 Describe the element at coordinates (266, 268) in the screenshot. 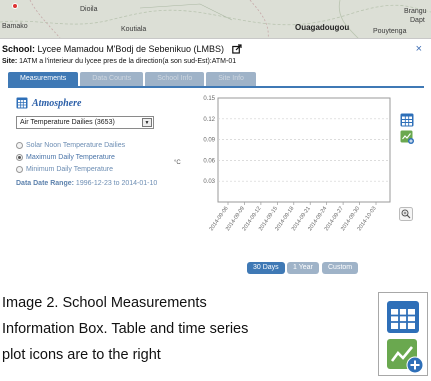

I see `range-30-days-button: 30 Days` at that location.